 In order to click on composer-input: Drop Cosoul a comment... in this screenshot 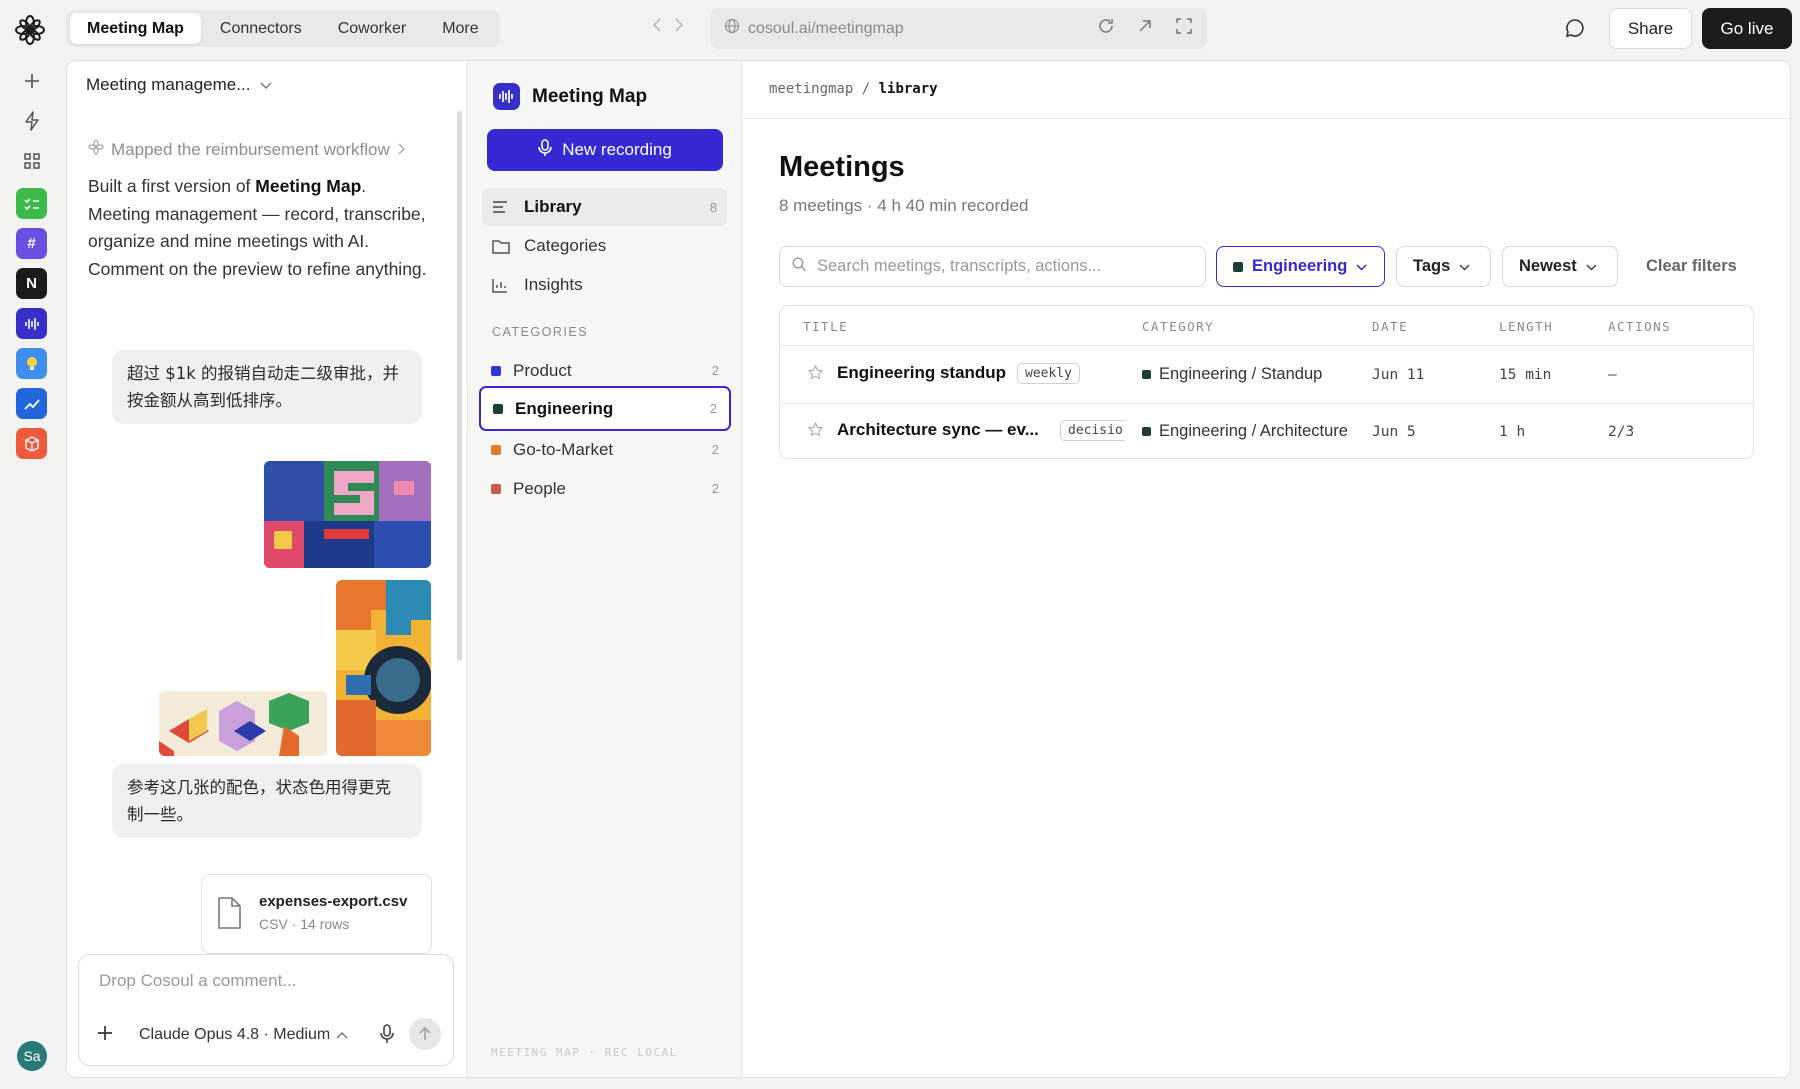, I will do `click(197, 981)`.